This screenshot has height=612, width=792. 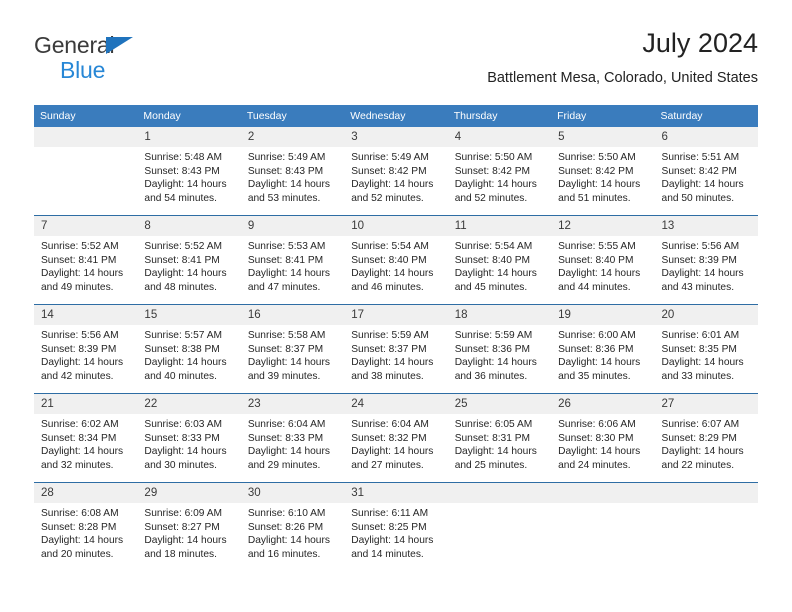 I want to click on daylight-duration: Daylight: 14 hours and 36 minutes., so click(x=495, y=369).